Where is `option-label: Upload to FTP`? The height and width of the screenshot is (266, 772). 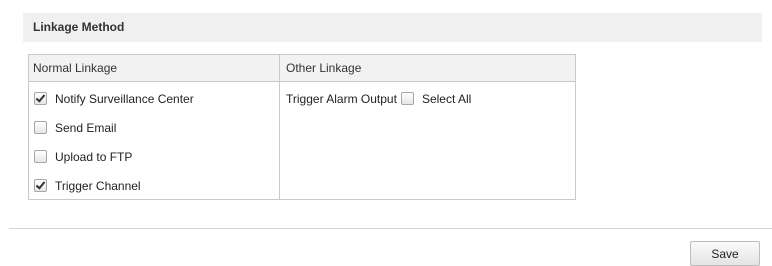 option-label: Upload to FTP is located at coordinates (94, 156).